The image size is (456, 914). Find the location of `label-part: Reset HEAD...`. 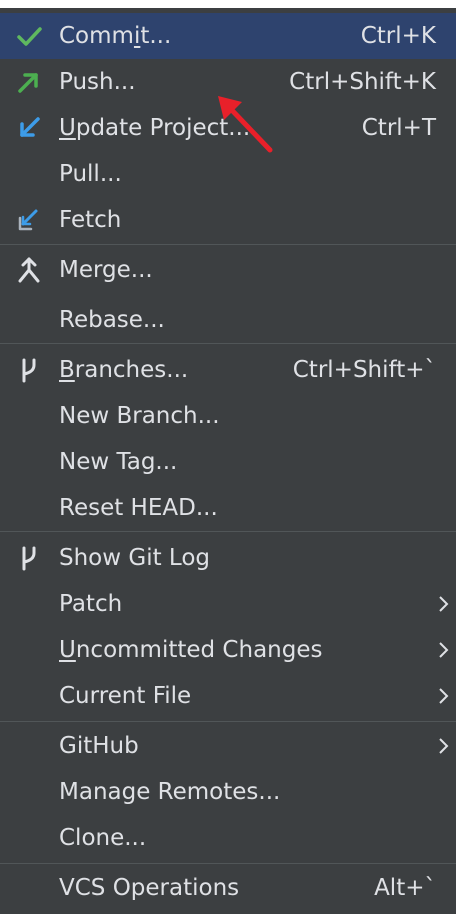

label-part: Reset HEAD... is located at coordinates (138, 508).